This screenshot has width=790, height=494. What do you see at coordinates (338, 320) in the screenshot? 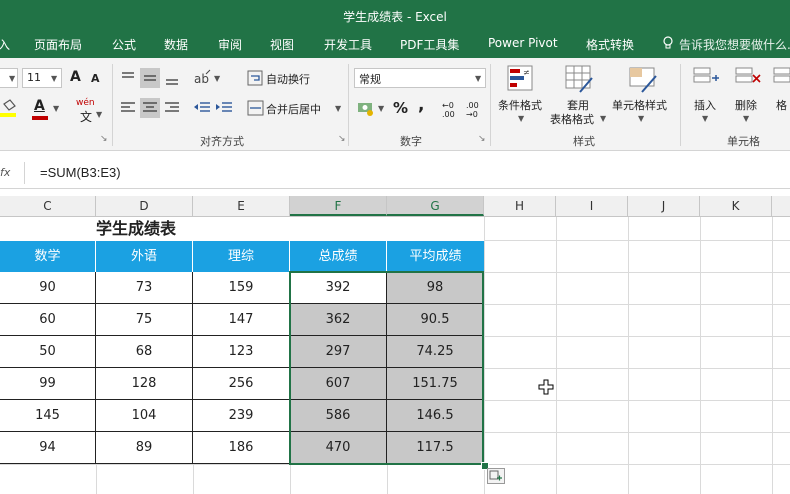
I see `table-cell: 362` at bounding box center [338, 320].